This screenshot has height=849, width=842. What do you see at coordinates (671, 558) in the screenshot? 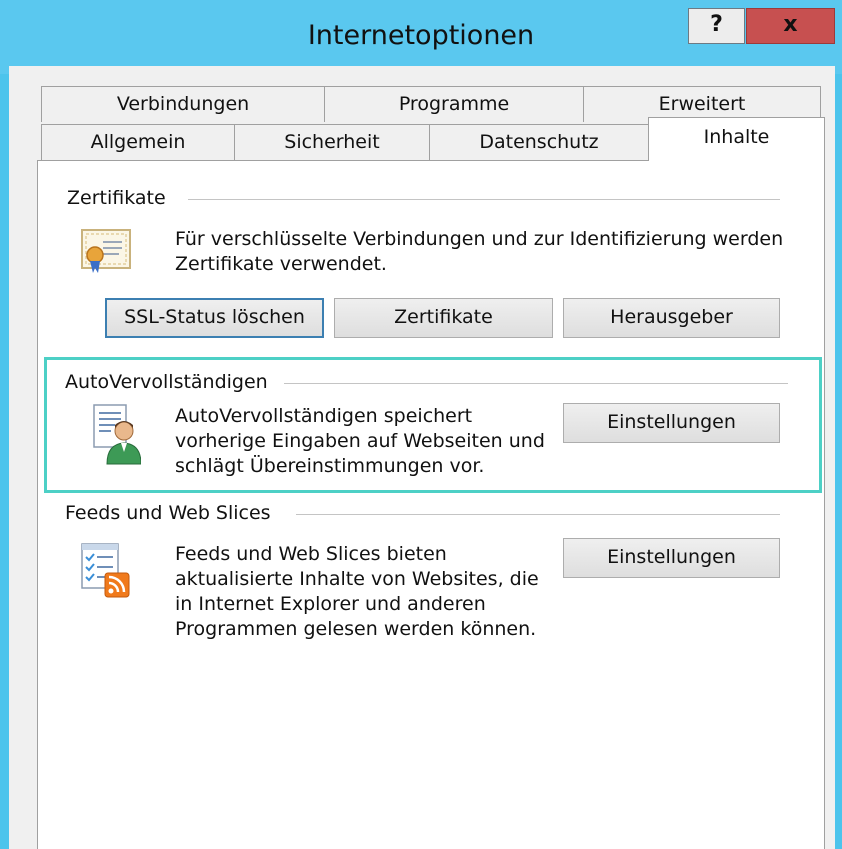
I see `feeds-settings-button: Einstellungen` at bounding box center [671, 558].